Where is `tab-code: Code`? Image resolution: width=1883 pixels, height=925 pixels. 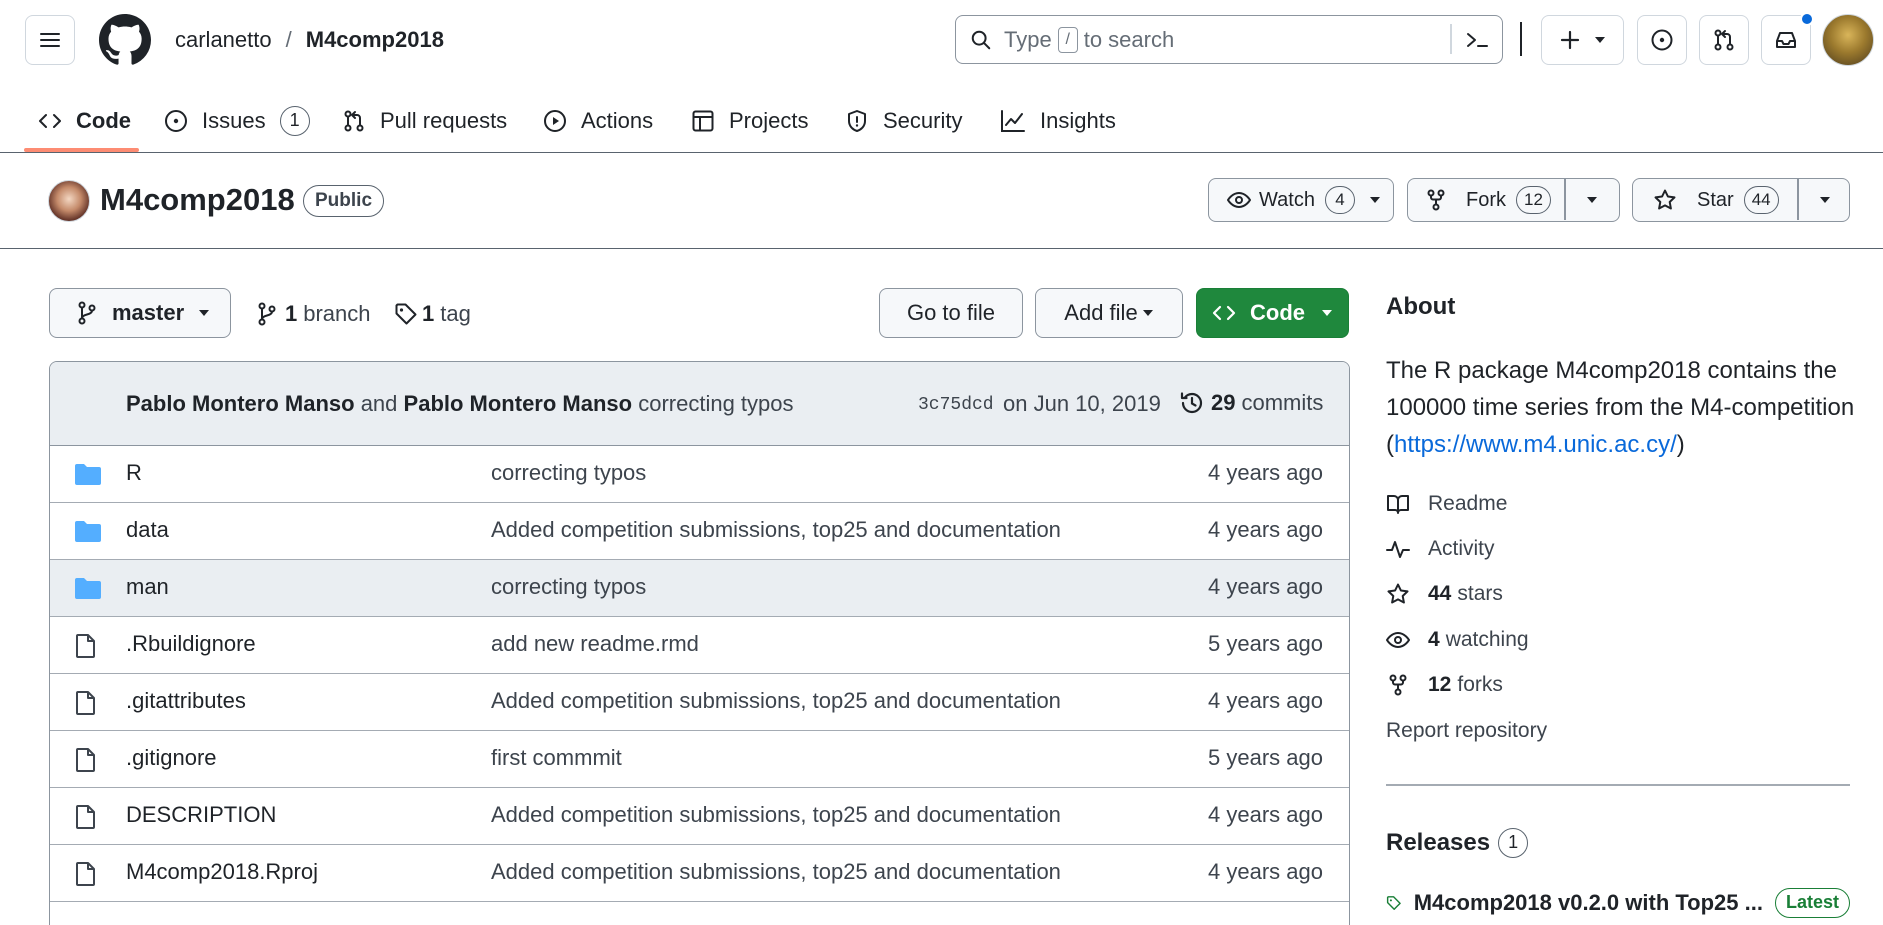
tab-code: Code is located at coordinates (84, 121).